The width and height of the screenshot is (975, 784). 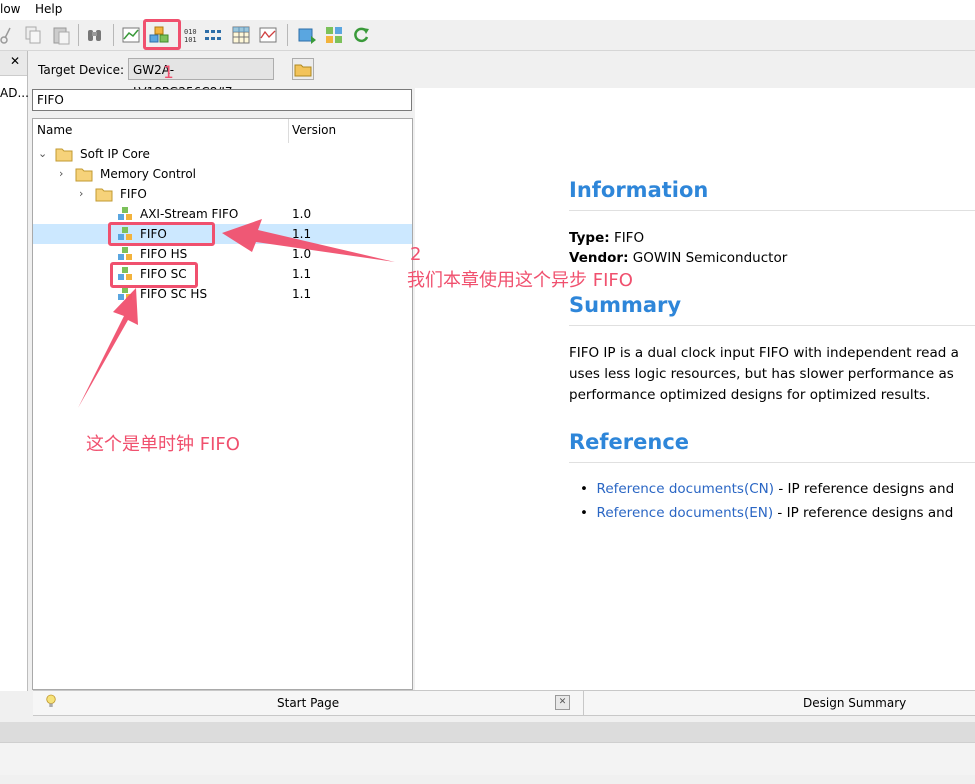 I want to click on arrow-to-fifo-sc, so click(x=108, y=348).